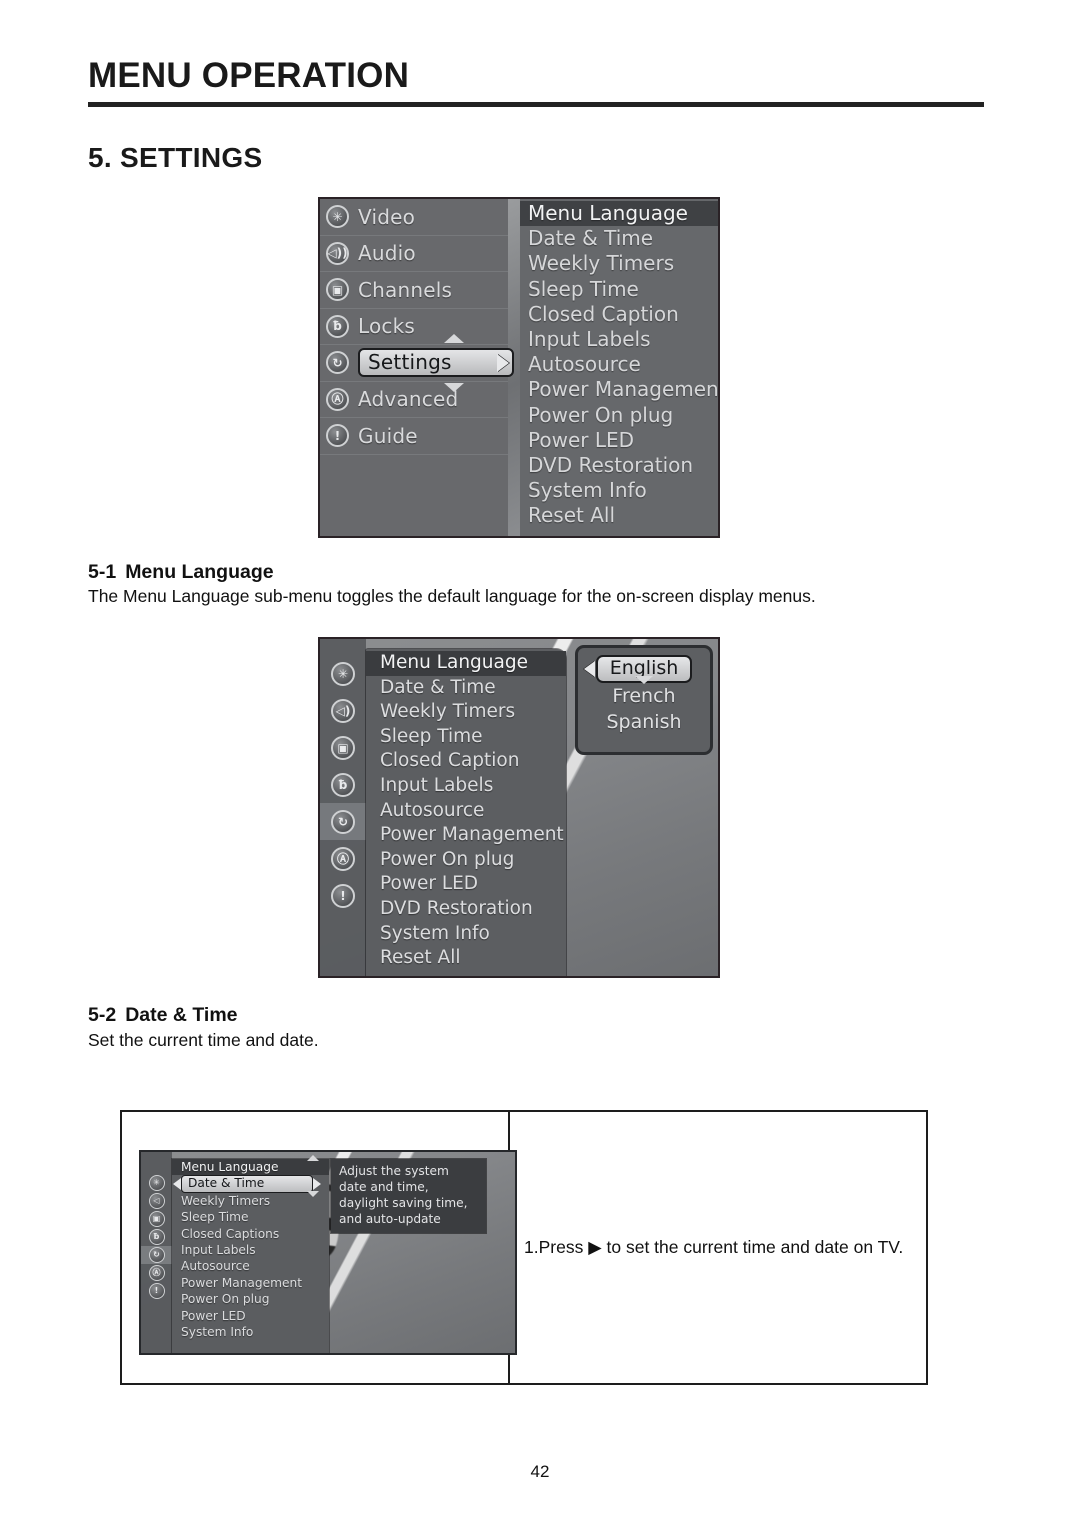 The height and width of the screenshot is (1532, 1080). I want to click on speaker-icon-cell: ◁), so click(343, 710).